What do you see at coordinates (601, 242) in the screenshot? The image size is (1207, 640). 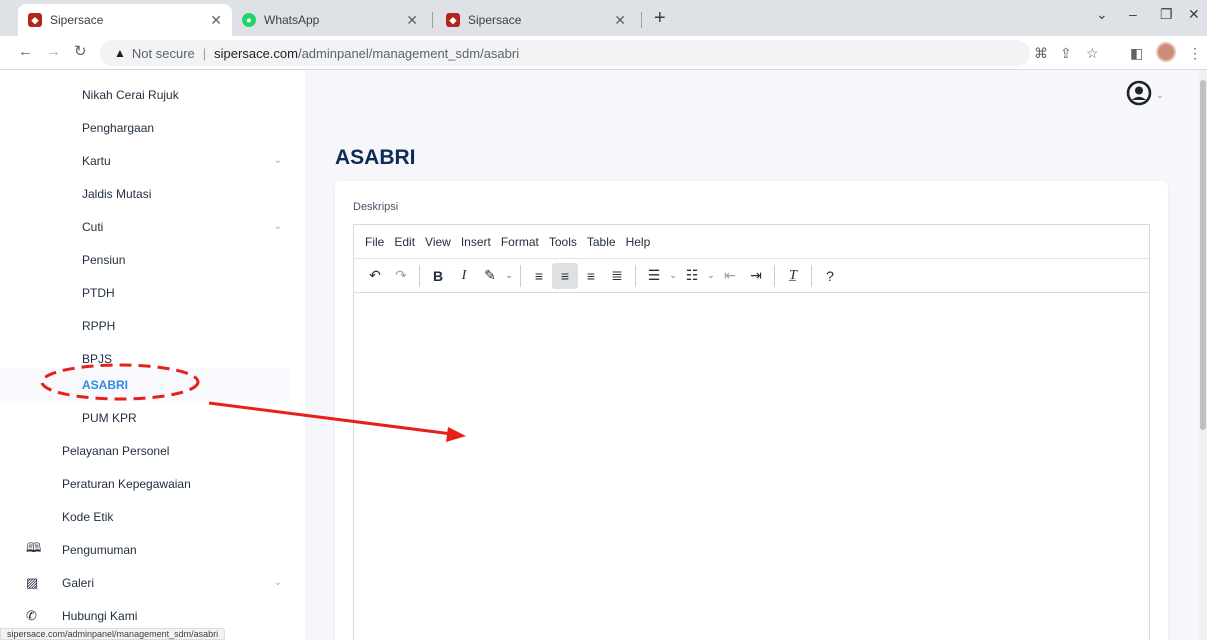 I see `menu-table: Table` at bounding box center [601, 242].